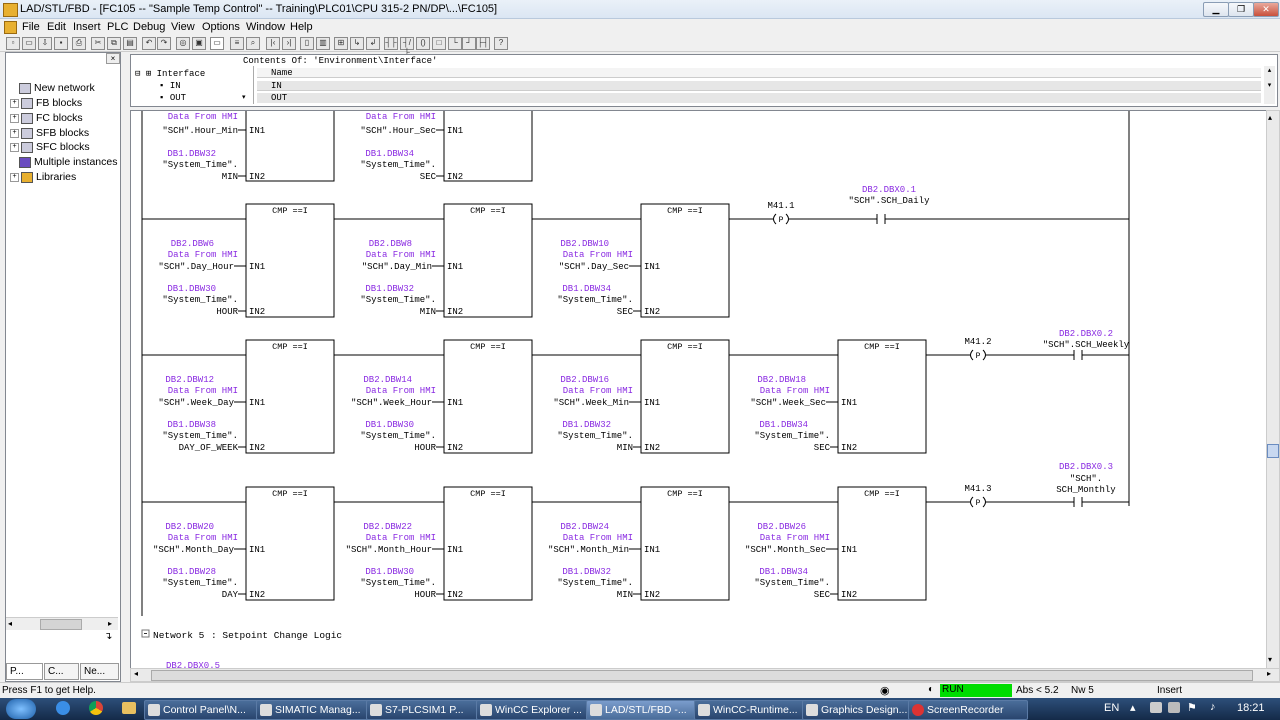  Describe the element at coordinates (179, 635) in the screenshot. I see `network-label: Network 5` at that location.